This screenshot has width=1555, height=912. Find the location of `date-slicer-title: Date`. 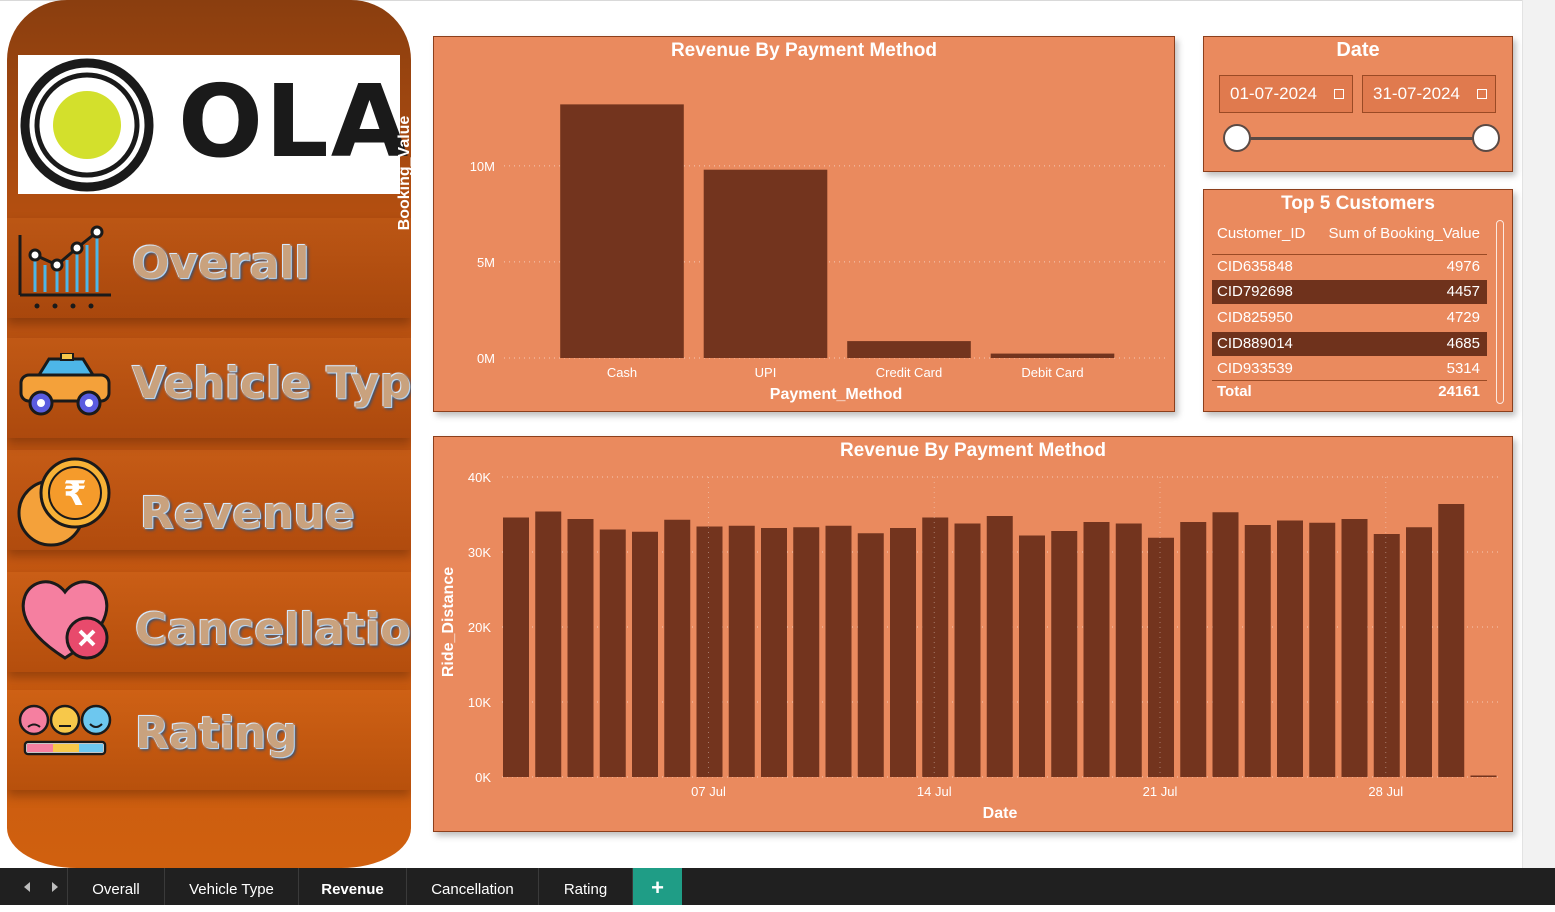

date-slicer-title: Date is located at coordinates (1358, 50).